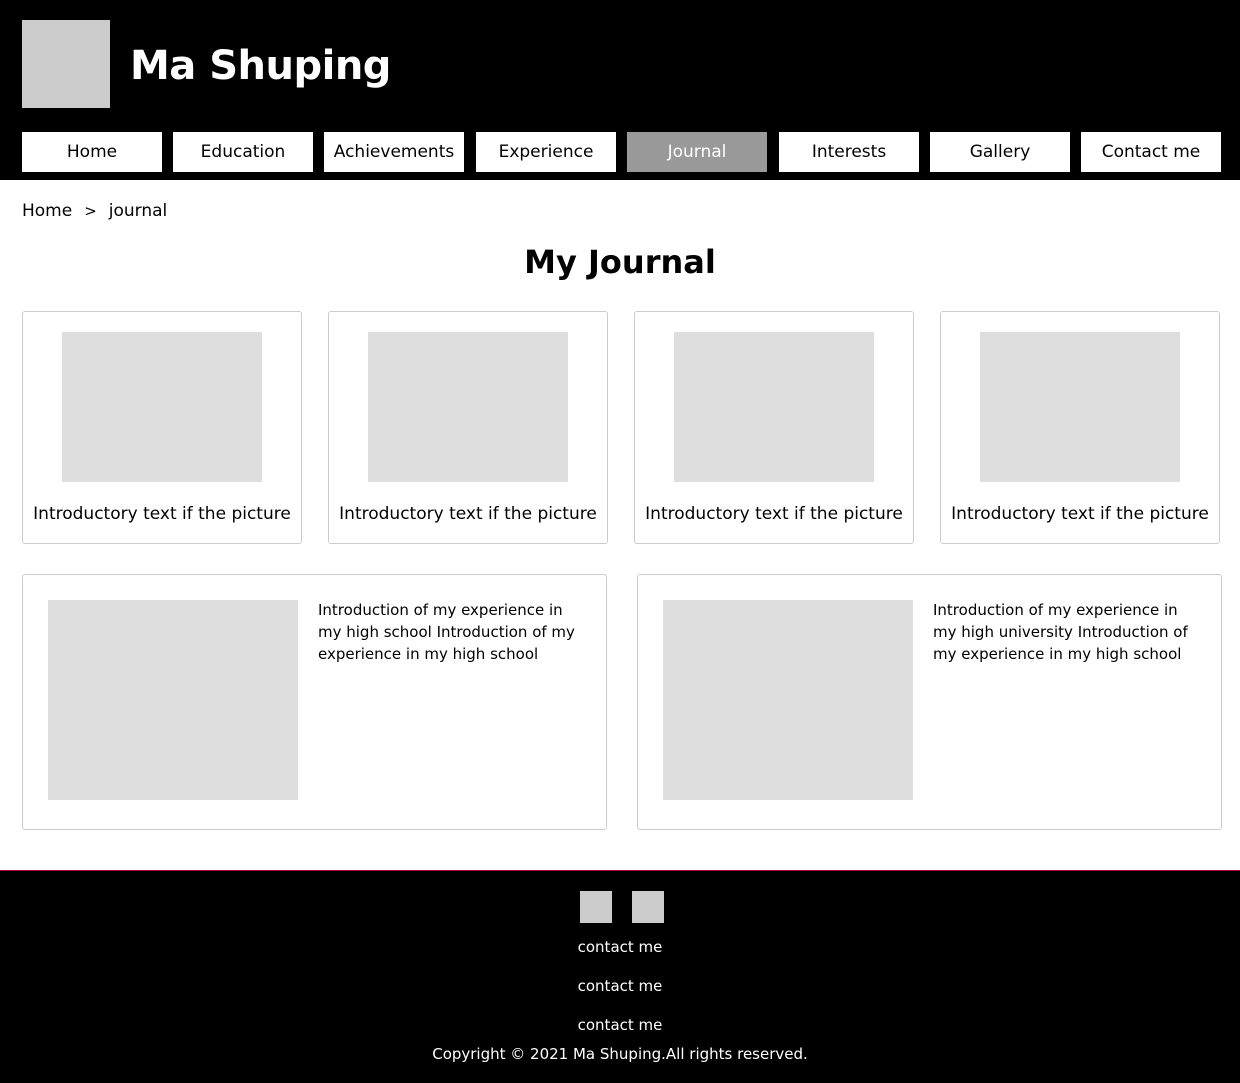 Image resolution: width=1240 pixels, height=1083 pixels. Describe the element at coordinates (243, 152) in the screenshot. I see `nav-education: Education` at that location.